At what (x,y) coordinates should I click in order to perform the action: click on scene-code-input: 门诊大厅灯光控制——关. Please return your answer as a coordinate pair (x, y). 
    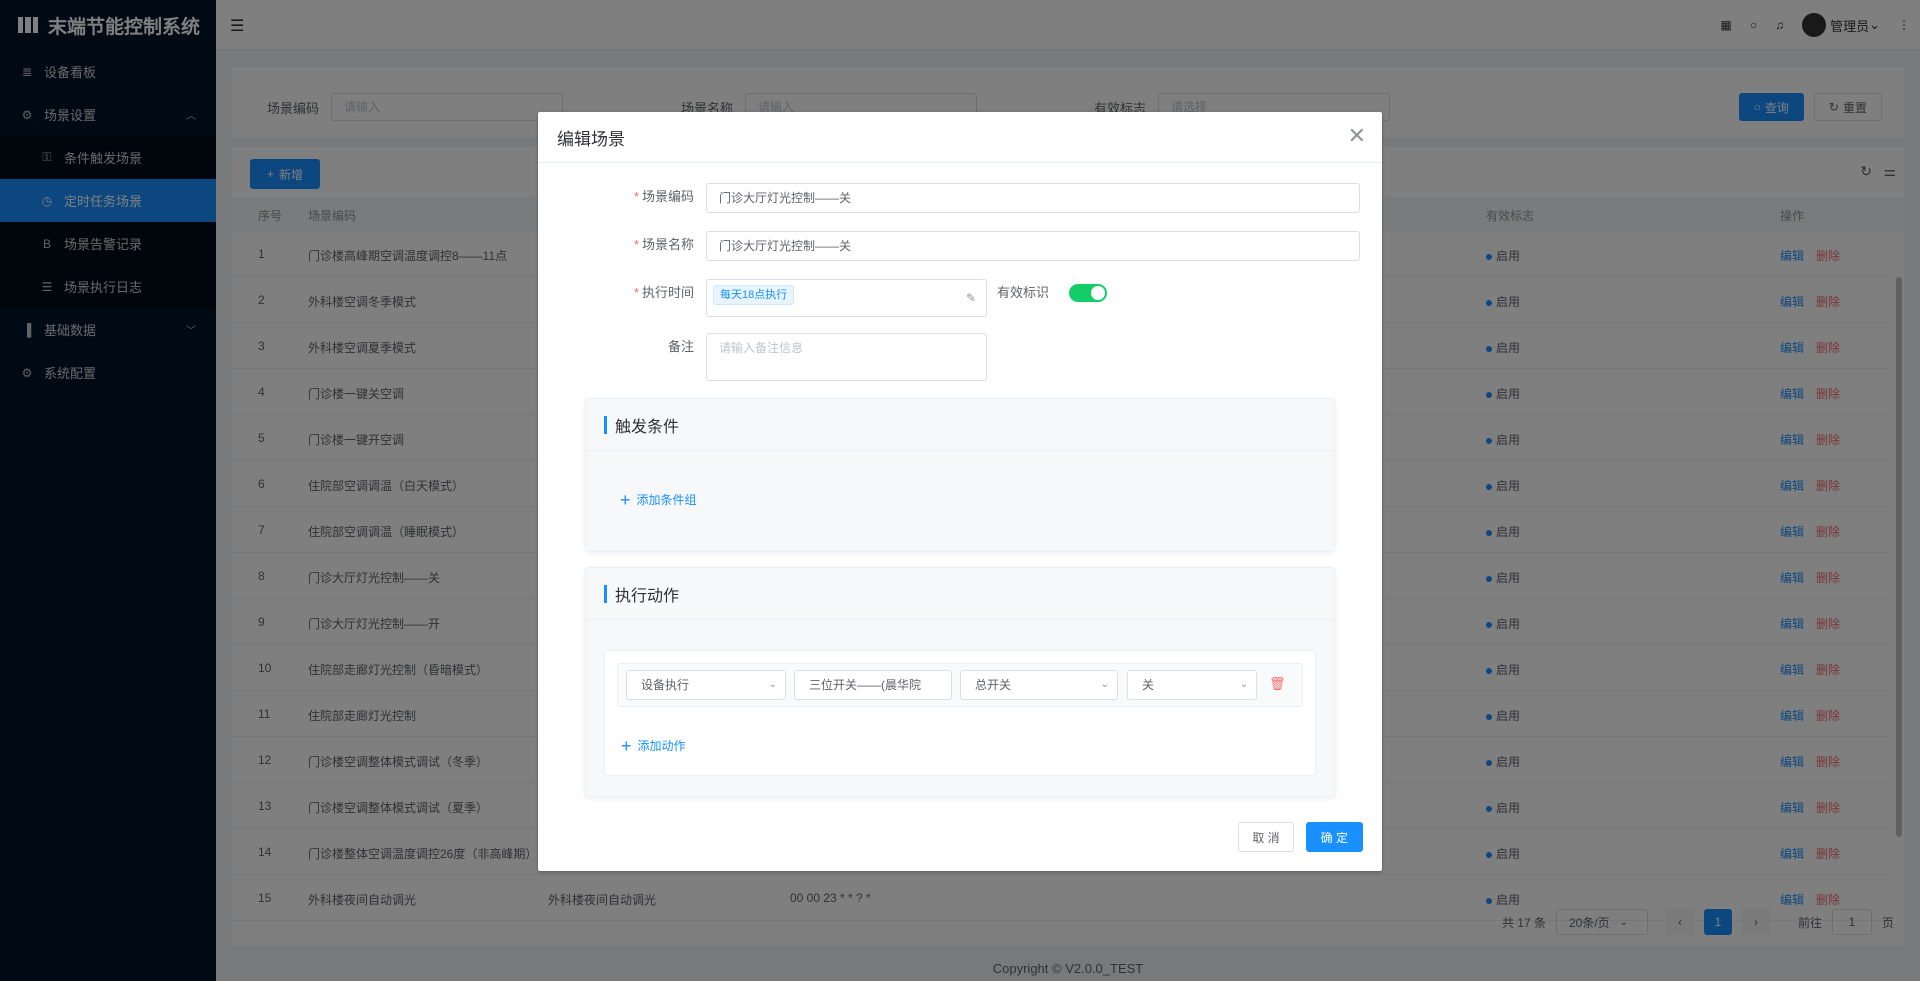
    Looking at the image, I should click on (1033, 198).